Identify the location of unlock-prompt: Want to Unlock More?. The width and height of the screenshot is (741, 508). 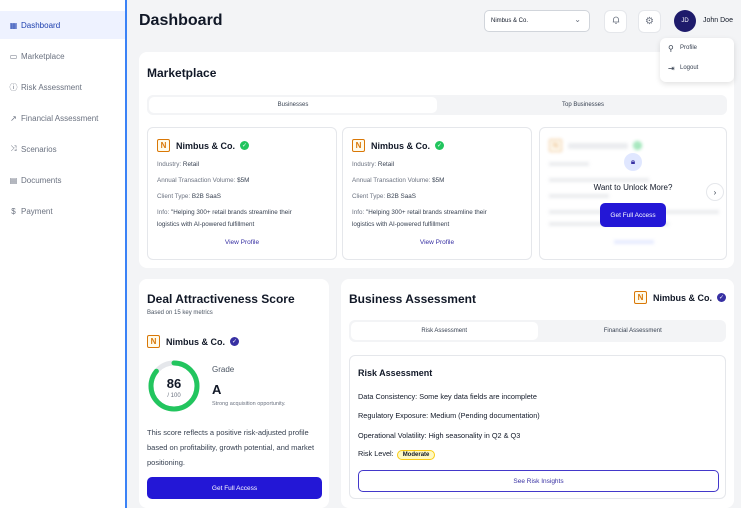
(633, 187).